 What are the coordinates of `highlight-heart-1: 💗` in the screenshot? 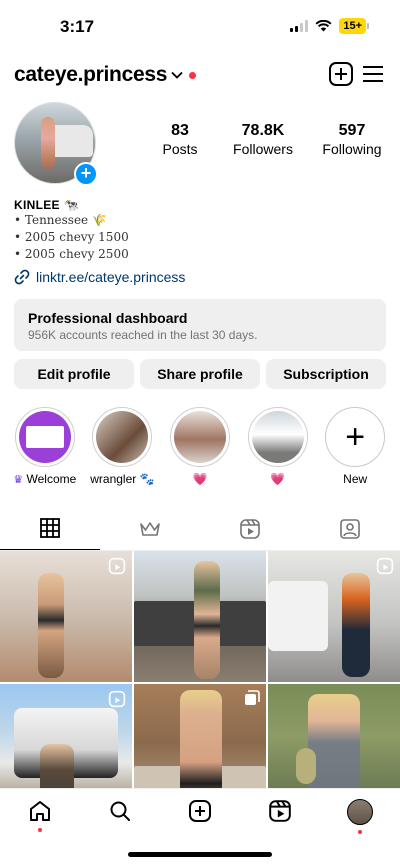 It's located at (200, 449).